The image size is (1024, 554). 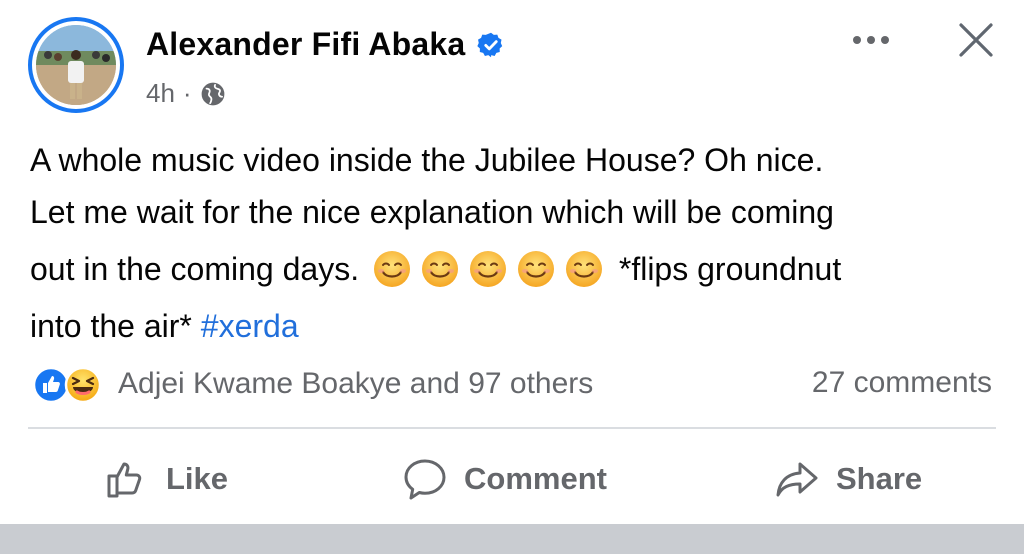 What do you see at coordinates (355, 384) in the screenshot?
I see `reactors-text: Adjei Kwame Boakye and 97 others` at bounding box center [355, 384].